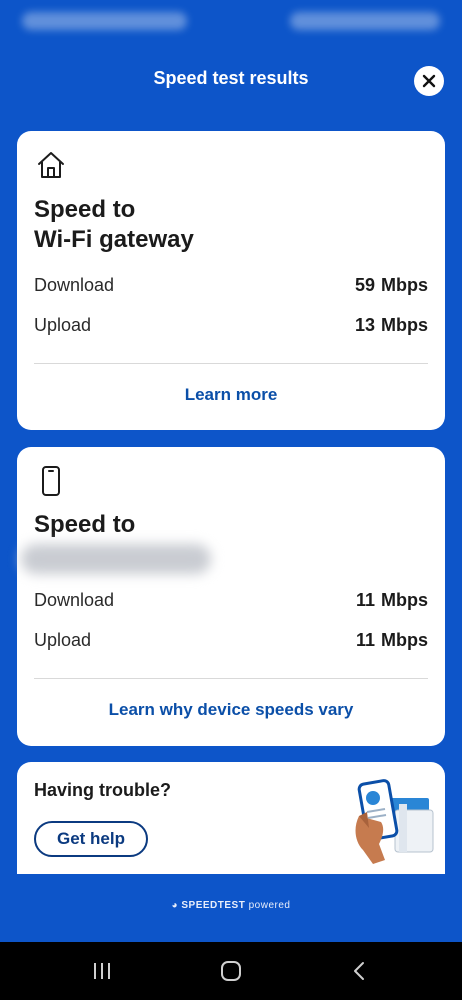  Describe the element at coordinates (231, 395) in the screenshot. I see `learn-more-link: Learn more` at that location.